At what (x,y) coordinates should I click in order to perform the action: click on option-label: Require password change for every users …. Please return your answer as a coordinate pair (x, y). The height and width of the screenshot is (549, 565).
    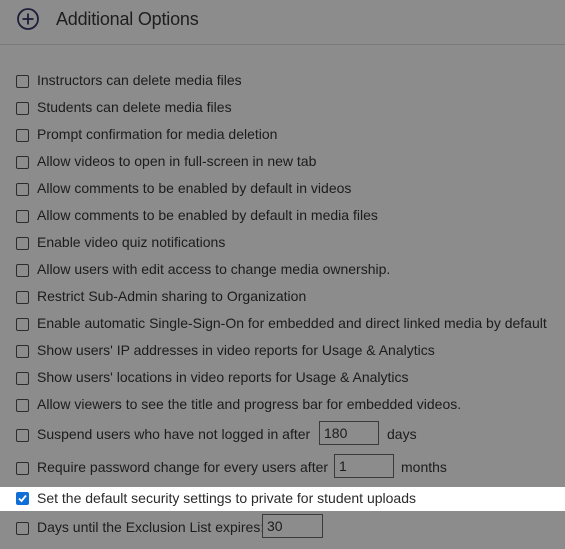
    Looking at the image, I should click on (183, 467).